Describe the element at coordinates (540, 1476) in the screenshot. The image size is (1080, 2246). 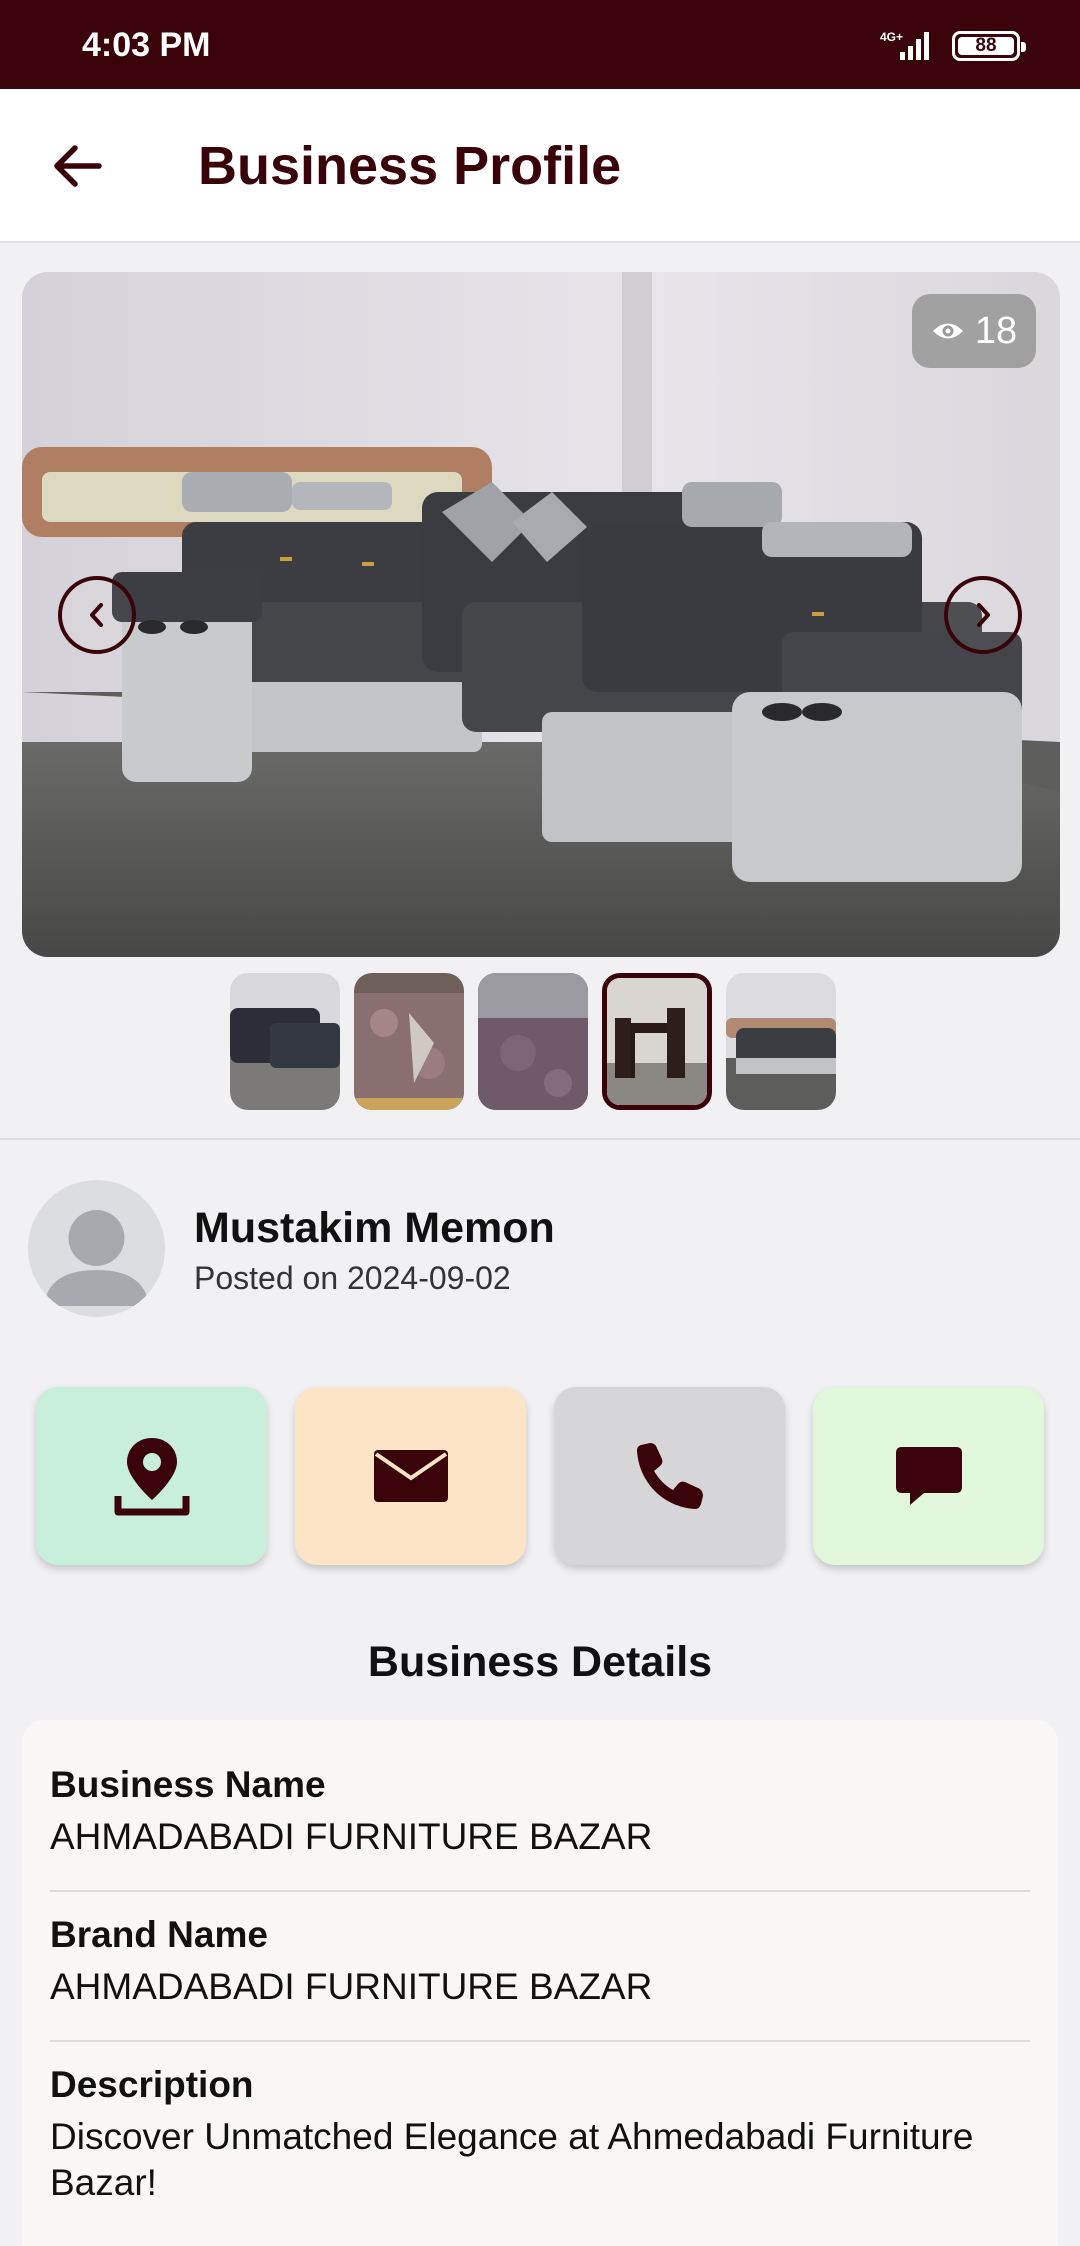
I see `contact-actions` at that location.